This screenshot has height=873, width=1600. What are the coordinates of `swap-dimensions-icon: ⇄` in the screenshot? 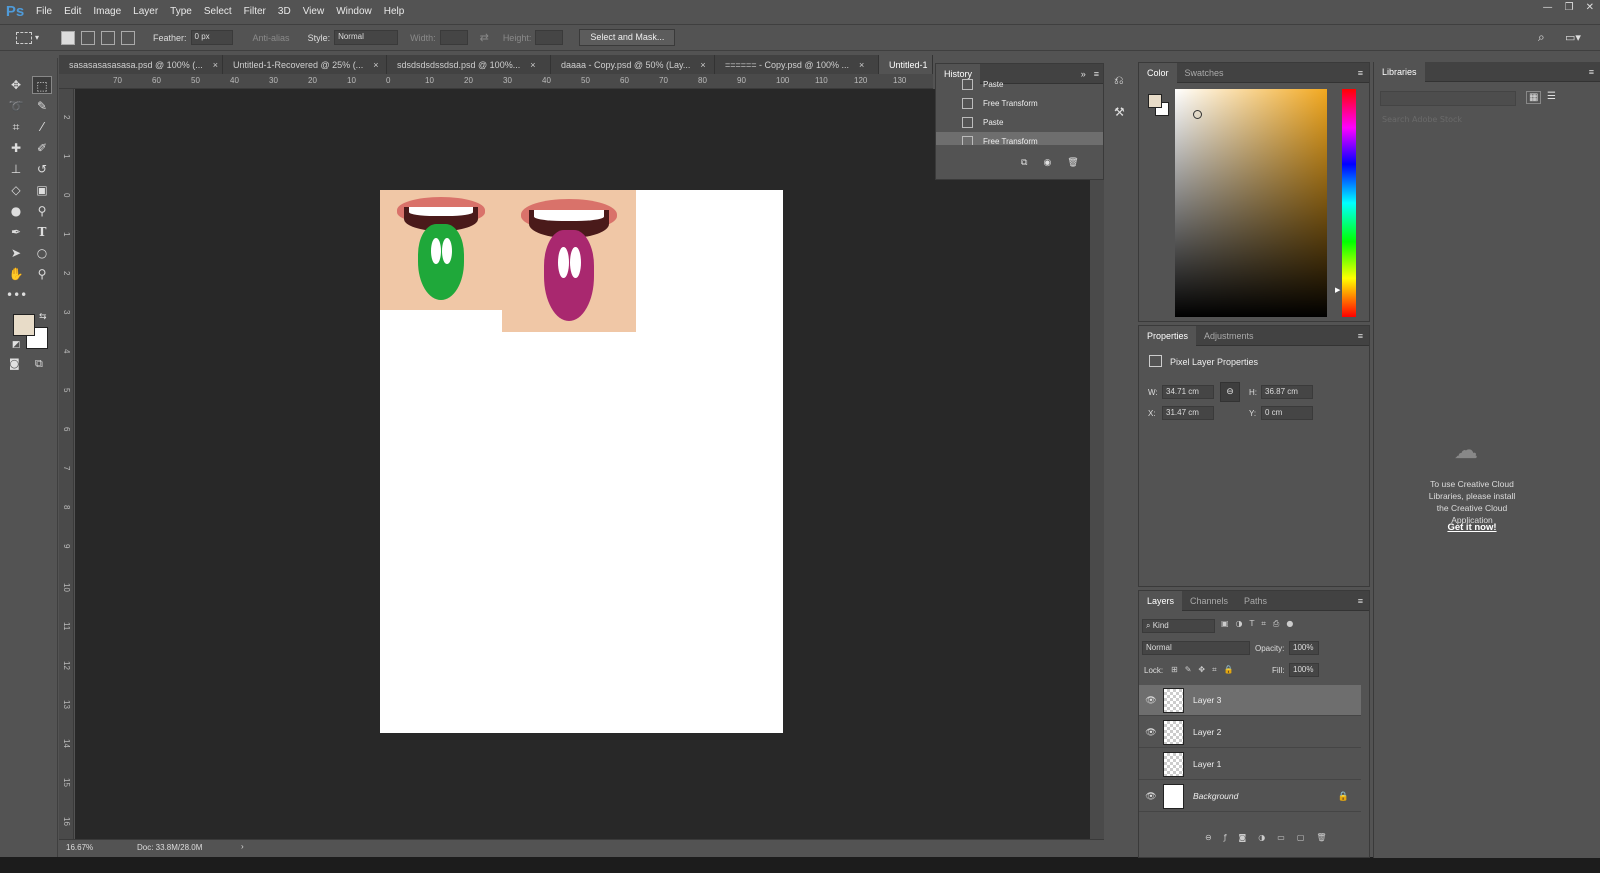 It's located at (484, 37).